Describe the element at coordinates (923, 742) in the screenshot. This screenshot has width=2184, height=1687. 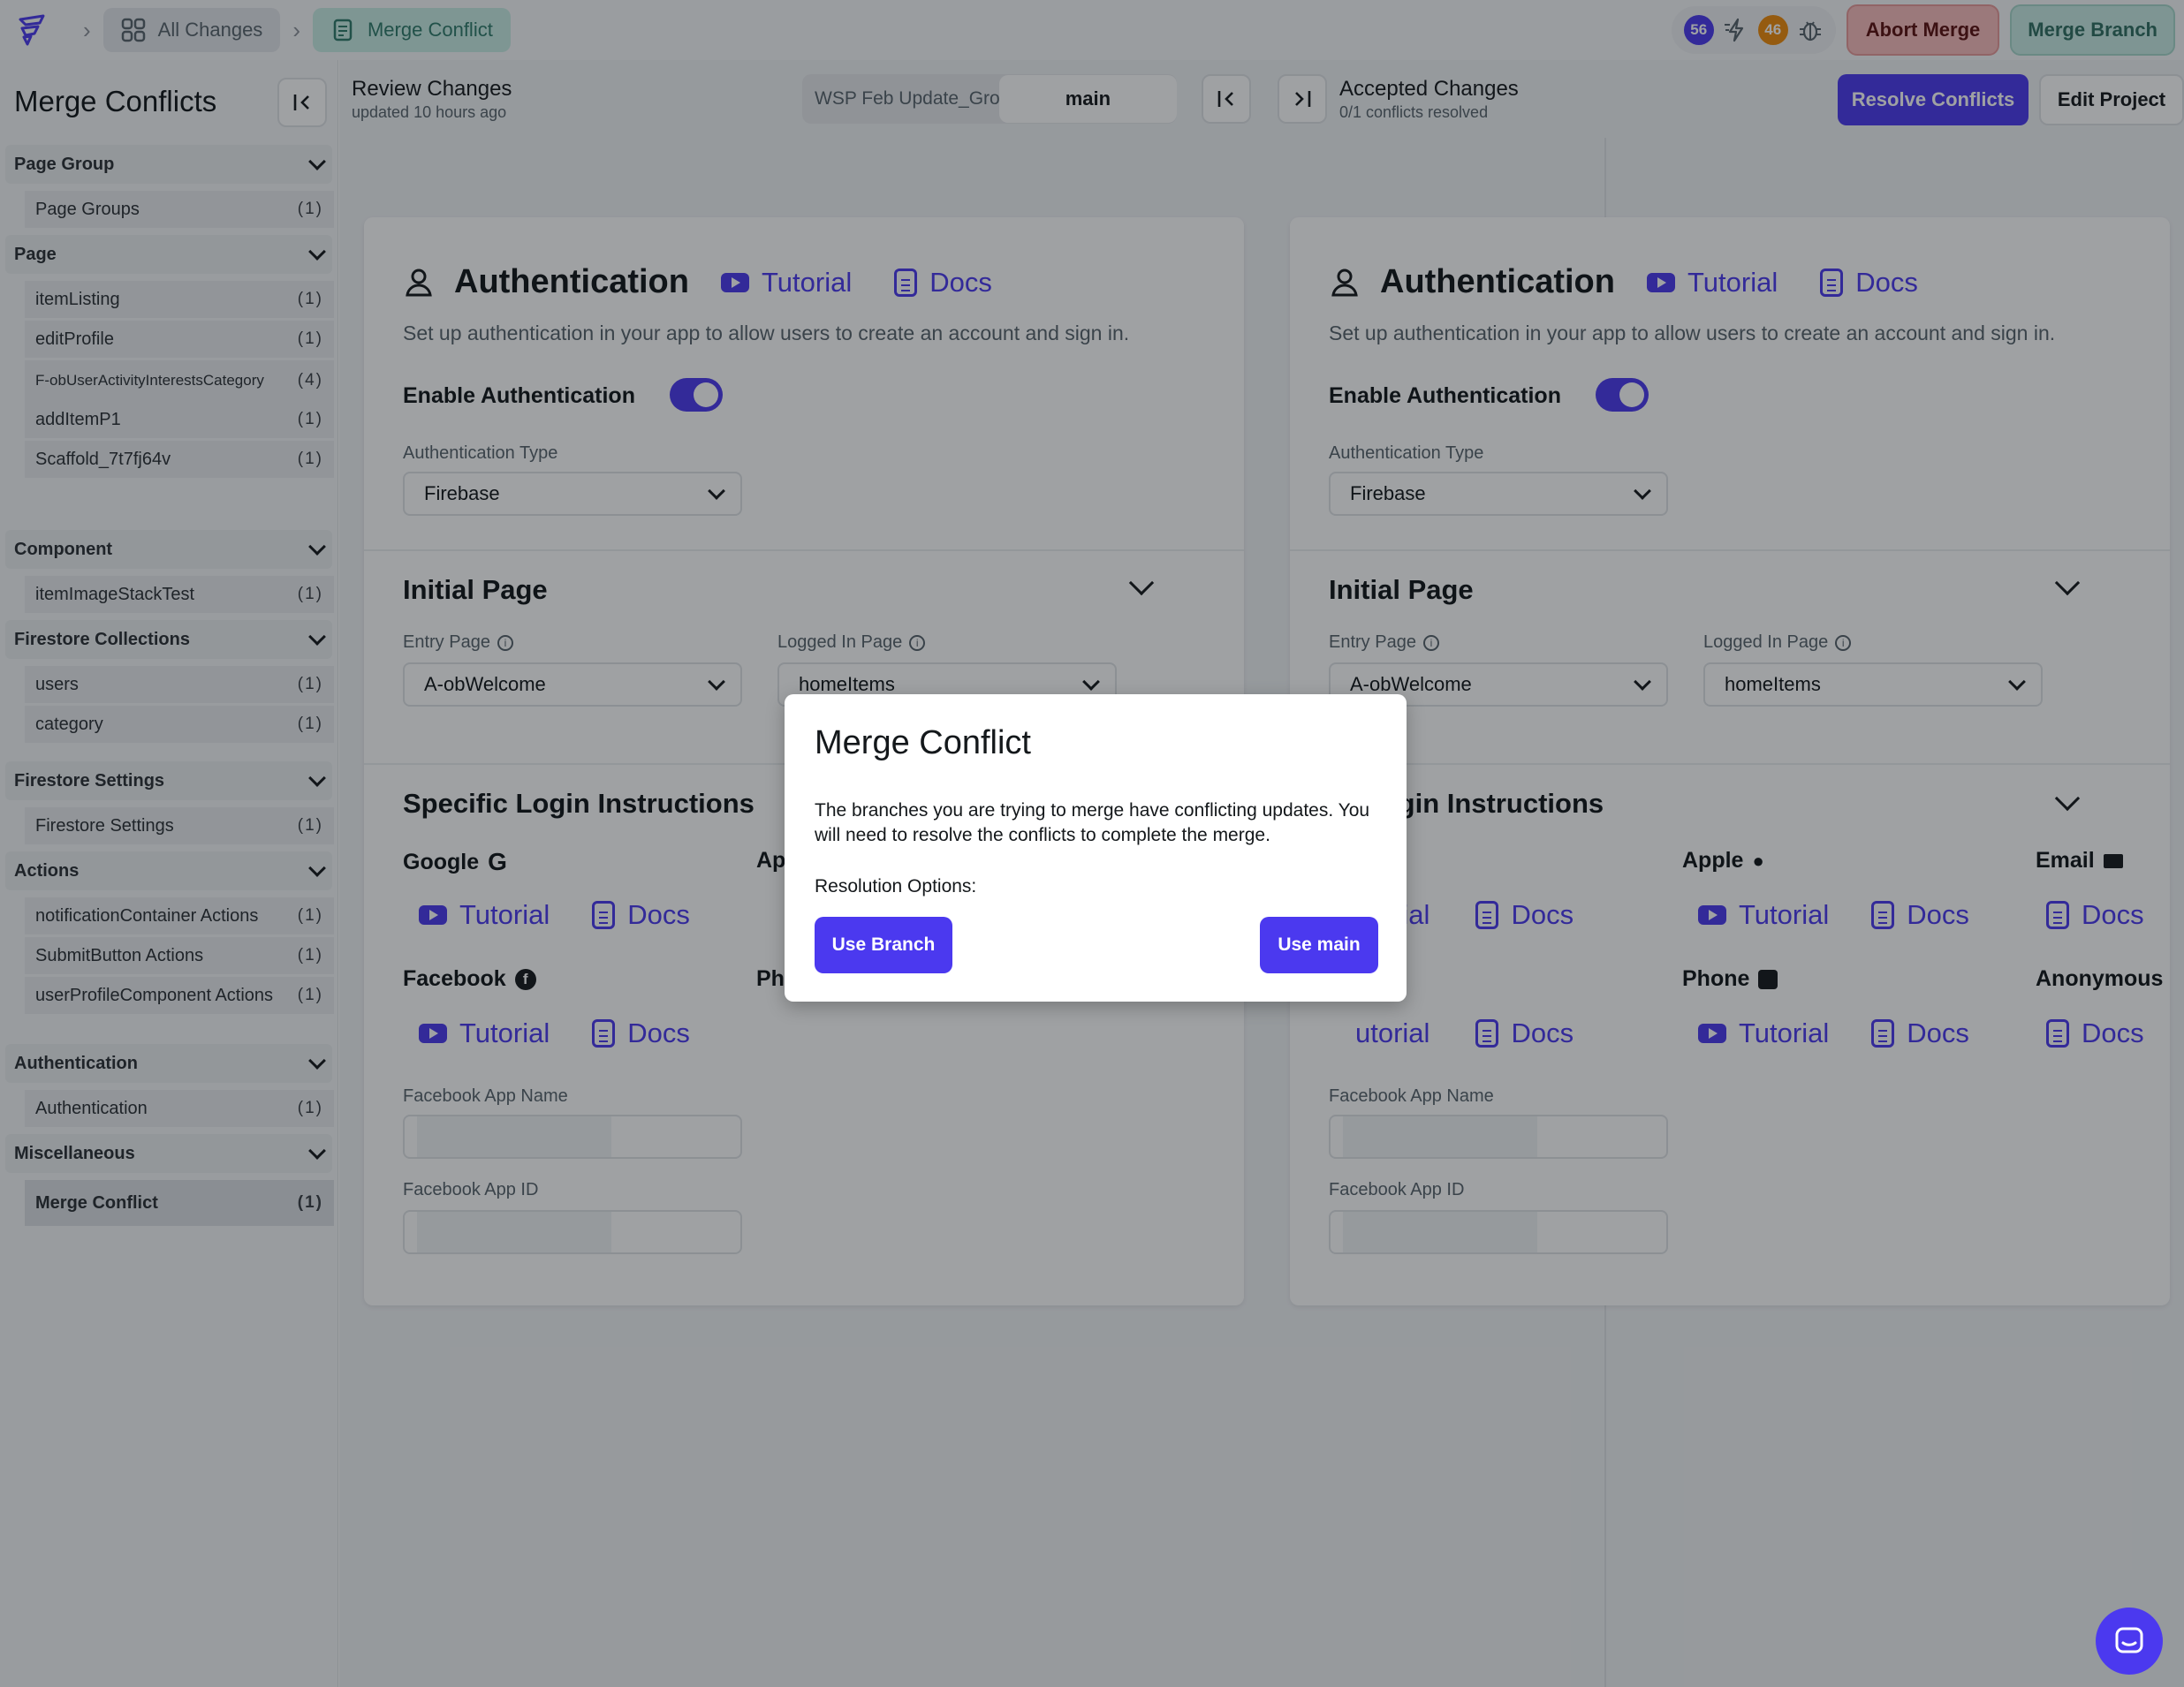
I see `dialog-title: Merge Conflict` at that location.